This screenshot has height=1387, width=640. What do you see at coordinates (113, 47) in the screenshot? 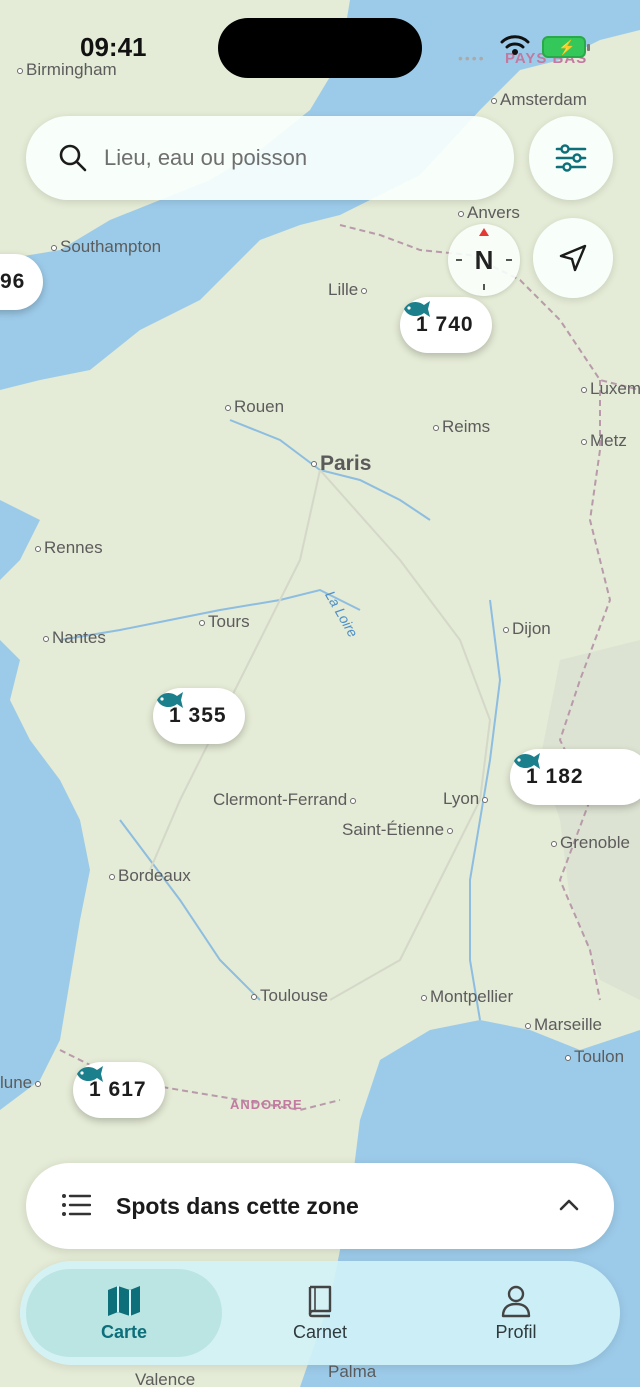
I see `status-time: 09:41` at bounding box center [113, 47].